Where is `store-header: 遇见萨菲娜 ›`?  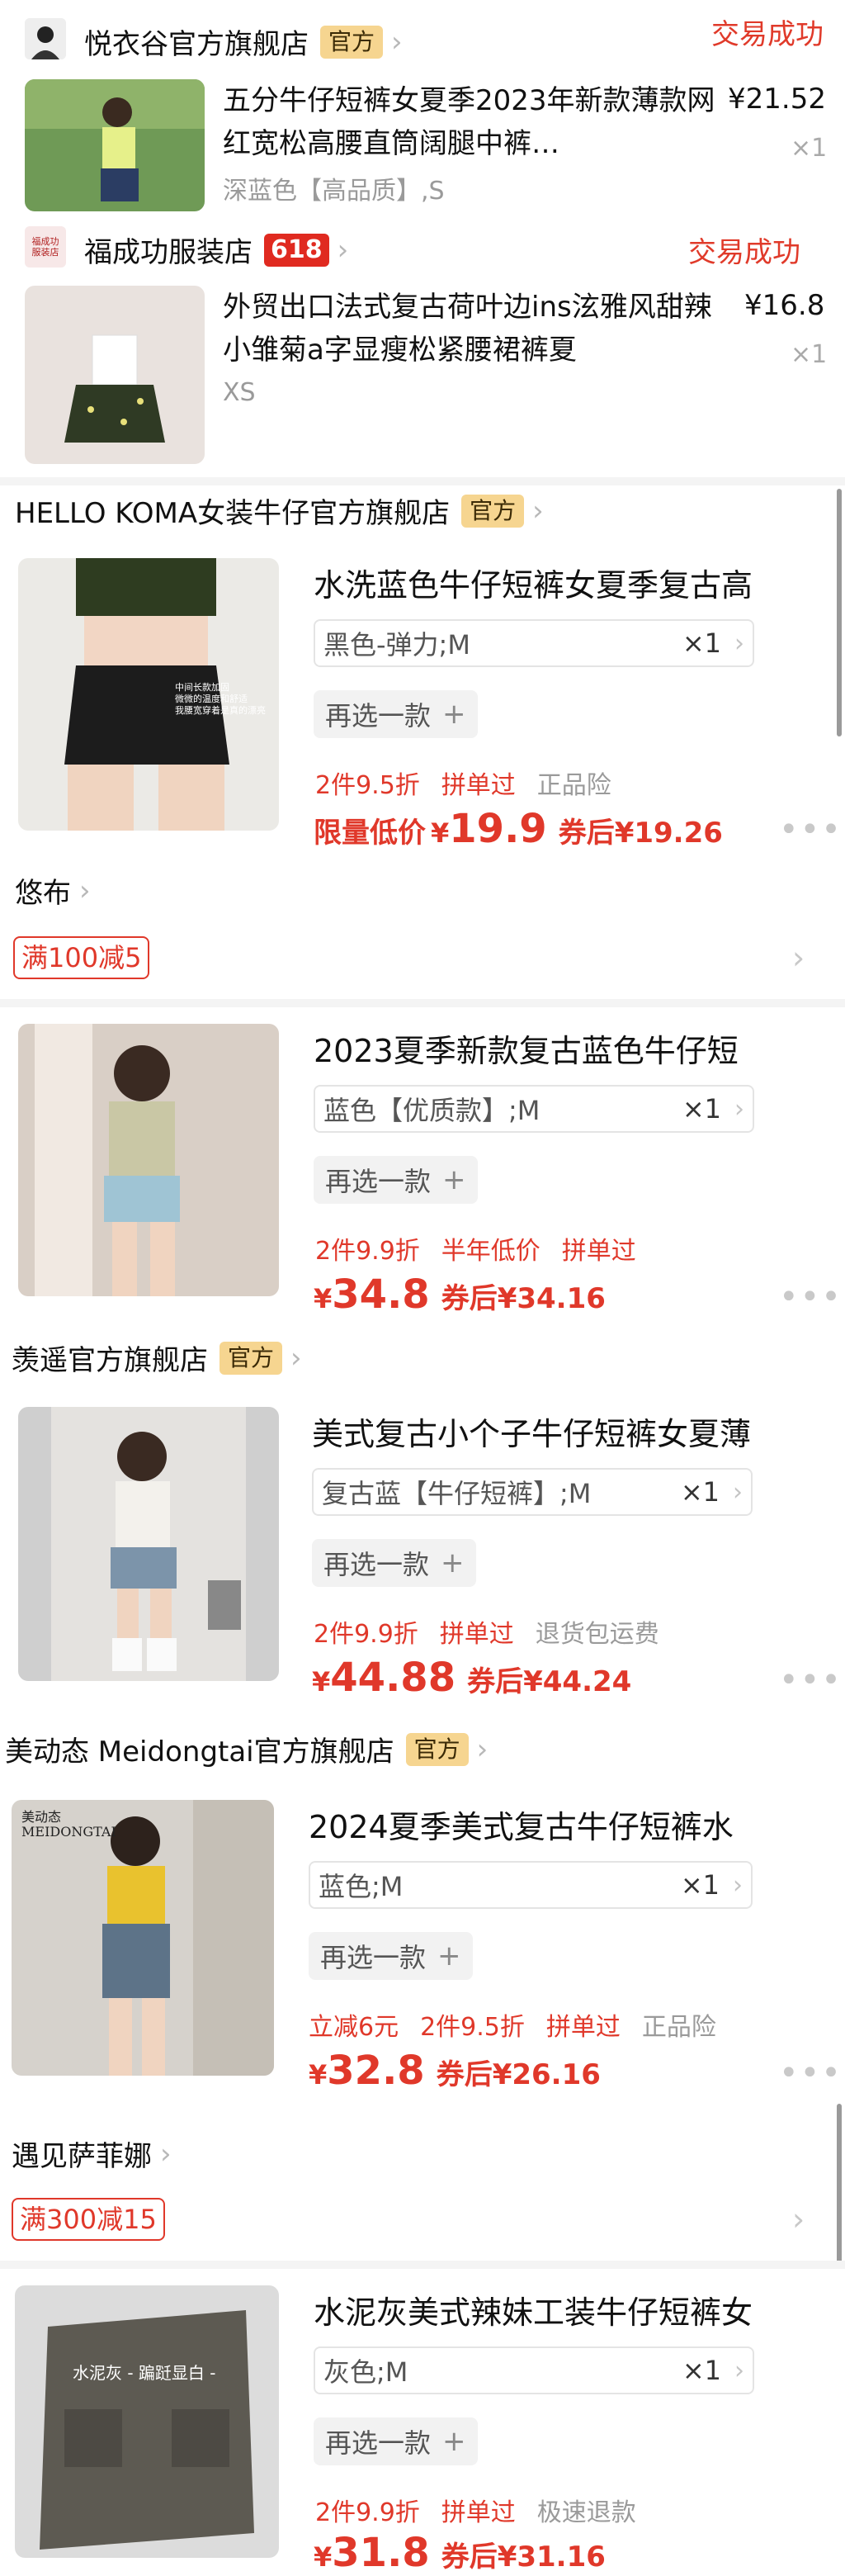
store-header: 遇见萨菲娜 › is located at coordinates (92, 2153).